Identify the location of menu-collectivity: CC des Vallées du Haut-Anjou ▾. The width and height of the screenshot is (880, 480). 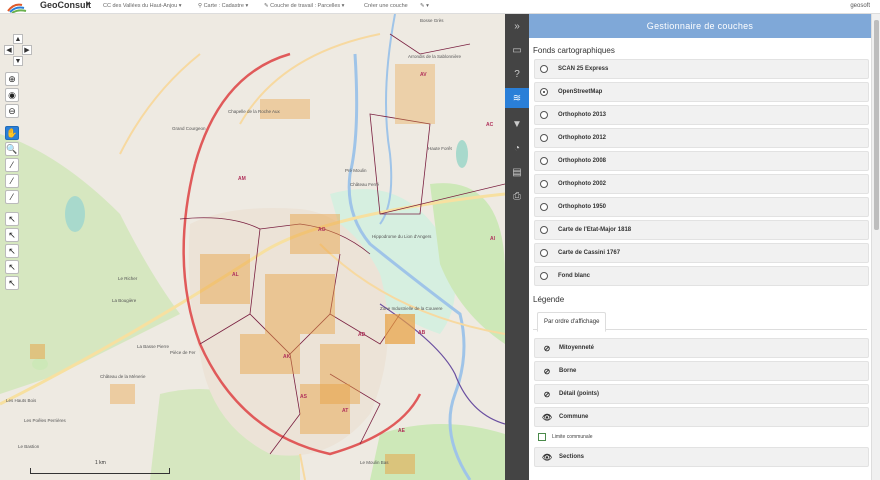
(142, 6).